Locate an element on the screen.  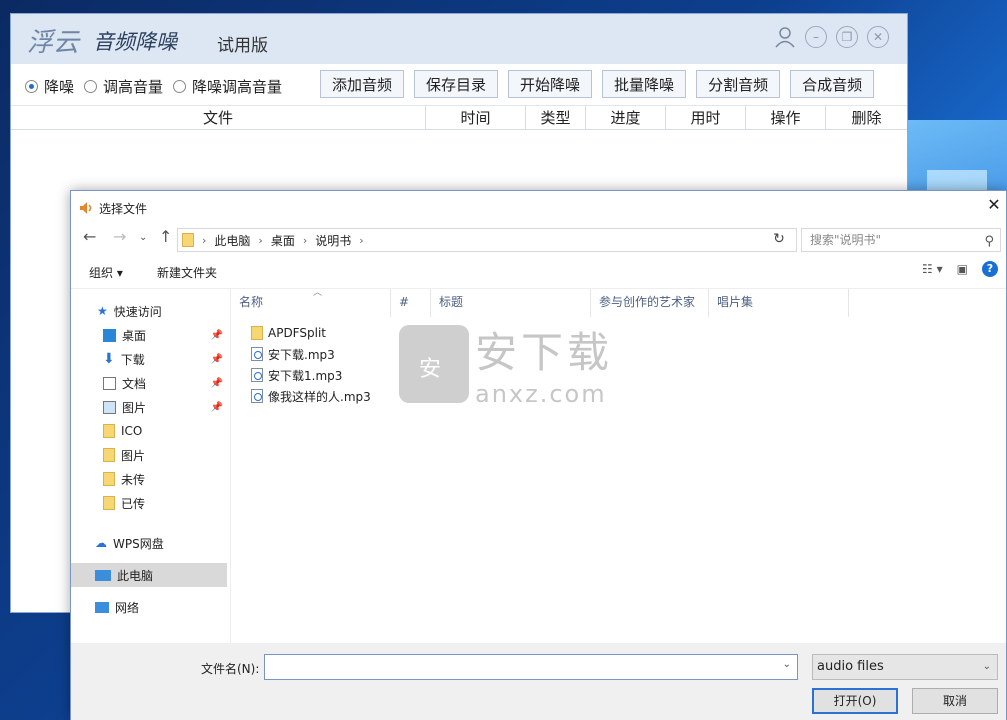
column-elapsed: 用时 is located at coordinates (706, 117).